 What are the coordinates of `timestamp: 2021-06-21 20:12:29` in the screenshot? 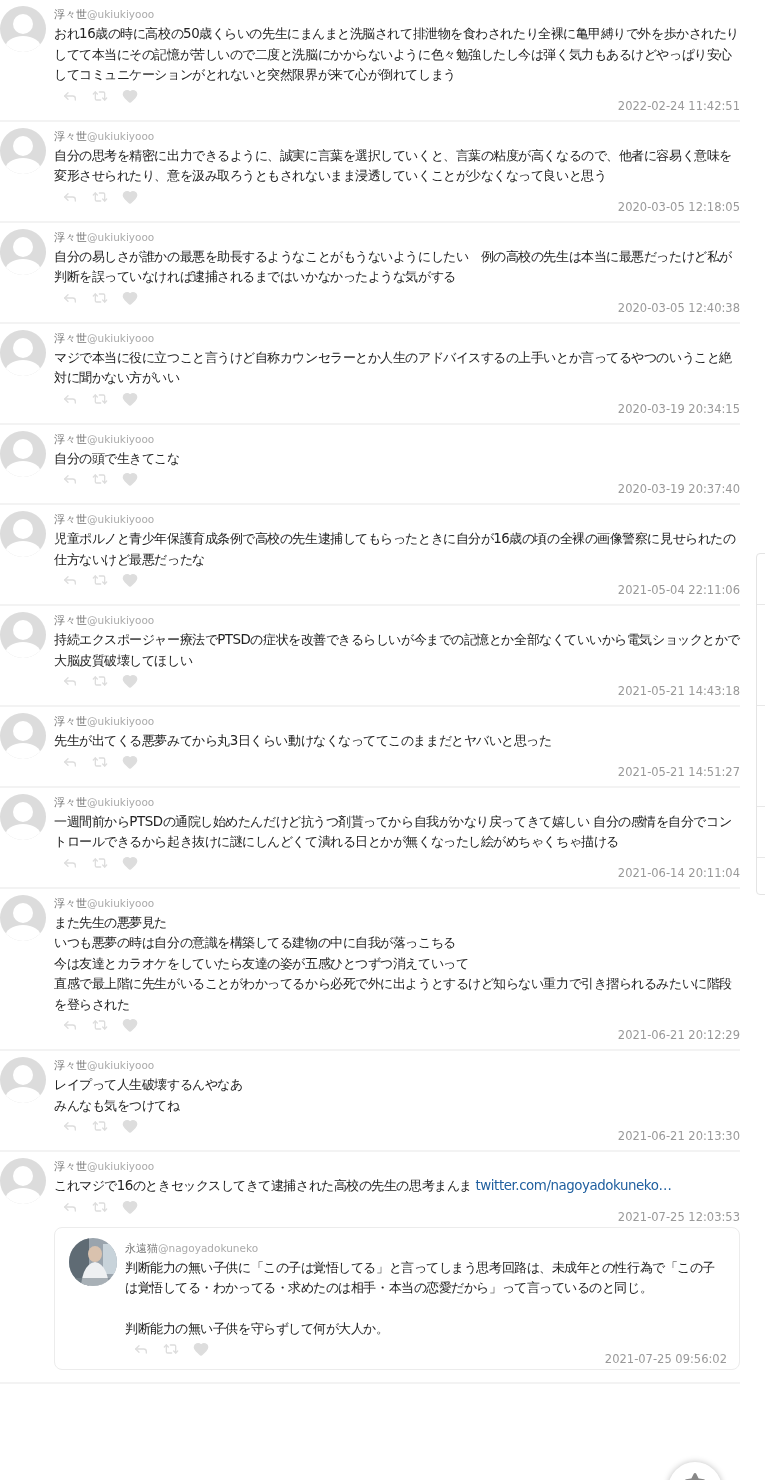 It's located at (678, 1035).